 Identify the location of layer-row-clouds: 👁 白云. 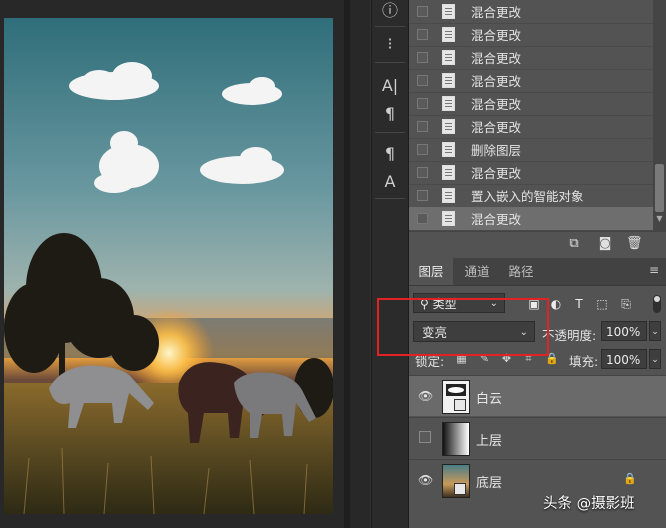
(537, 395).